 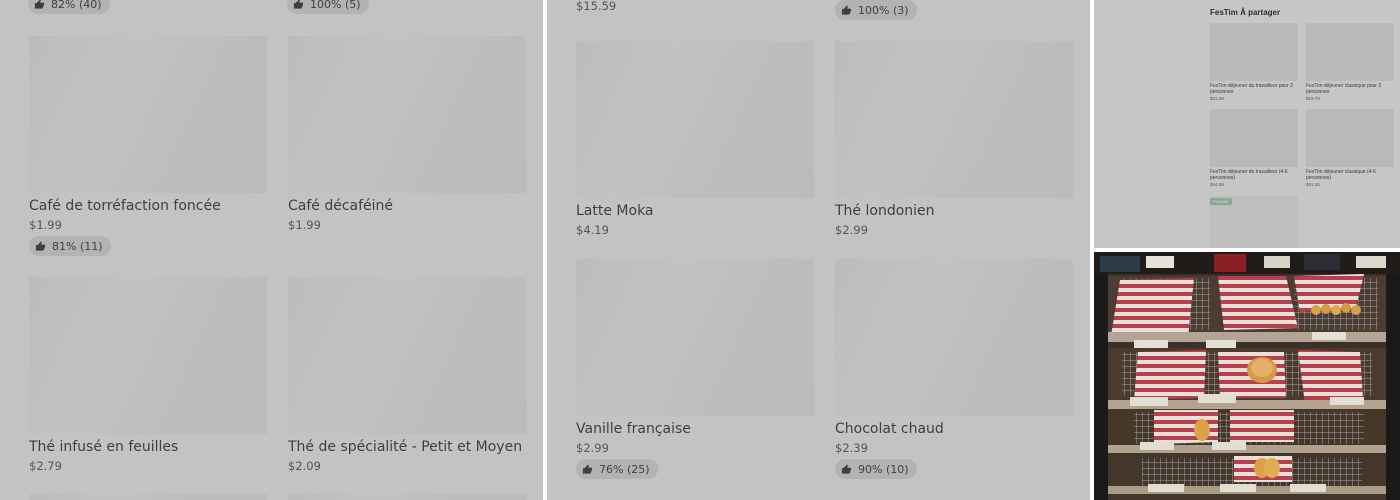 What do you see at coordinates (1245, 12) in the screenshot?
I see `section-title: FesTim Â partager` at bounding box center [1245, 12].